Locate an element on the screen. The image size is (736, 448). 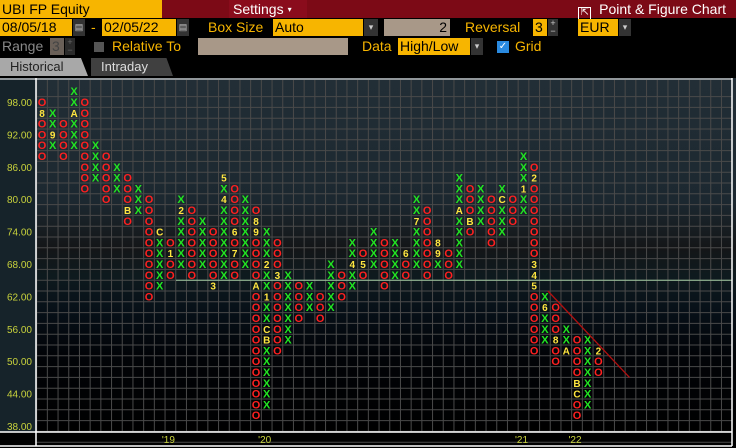
y-tick-label: 44.00 is located at coordinates (19, 395).